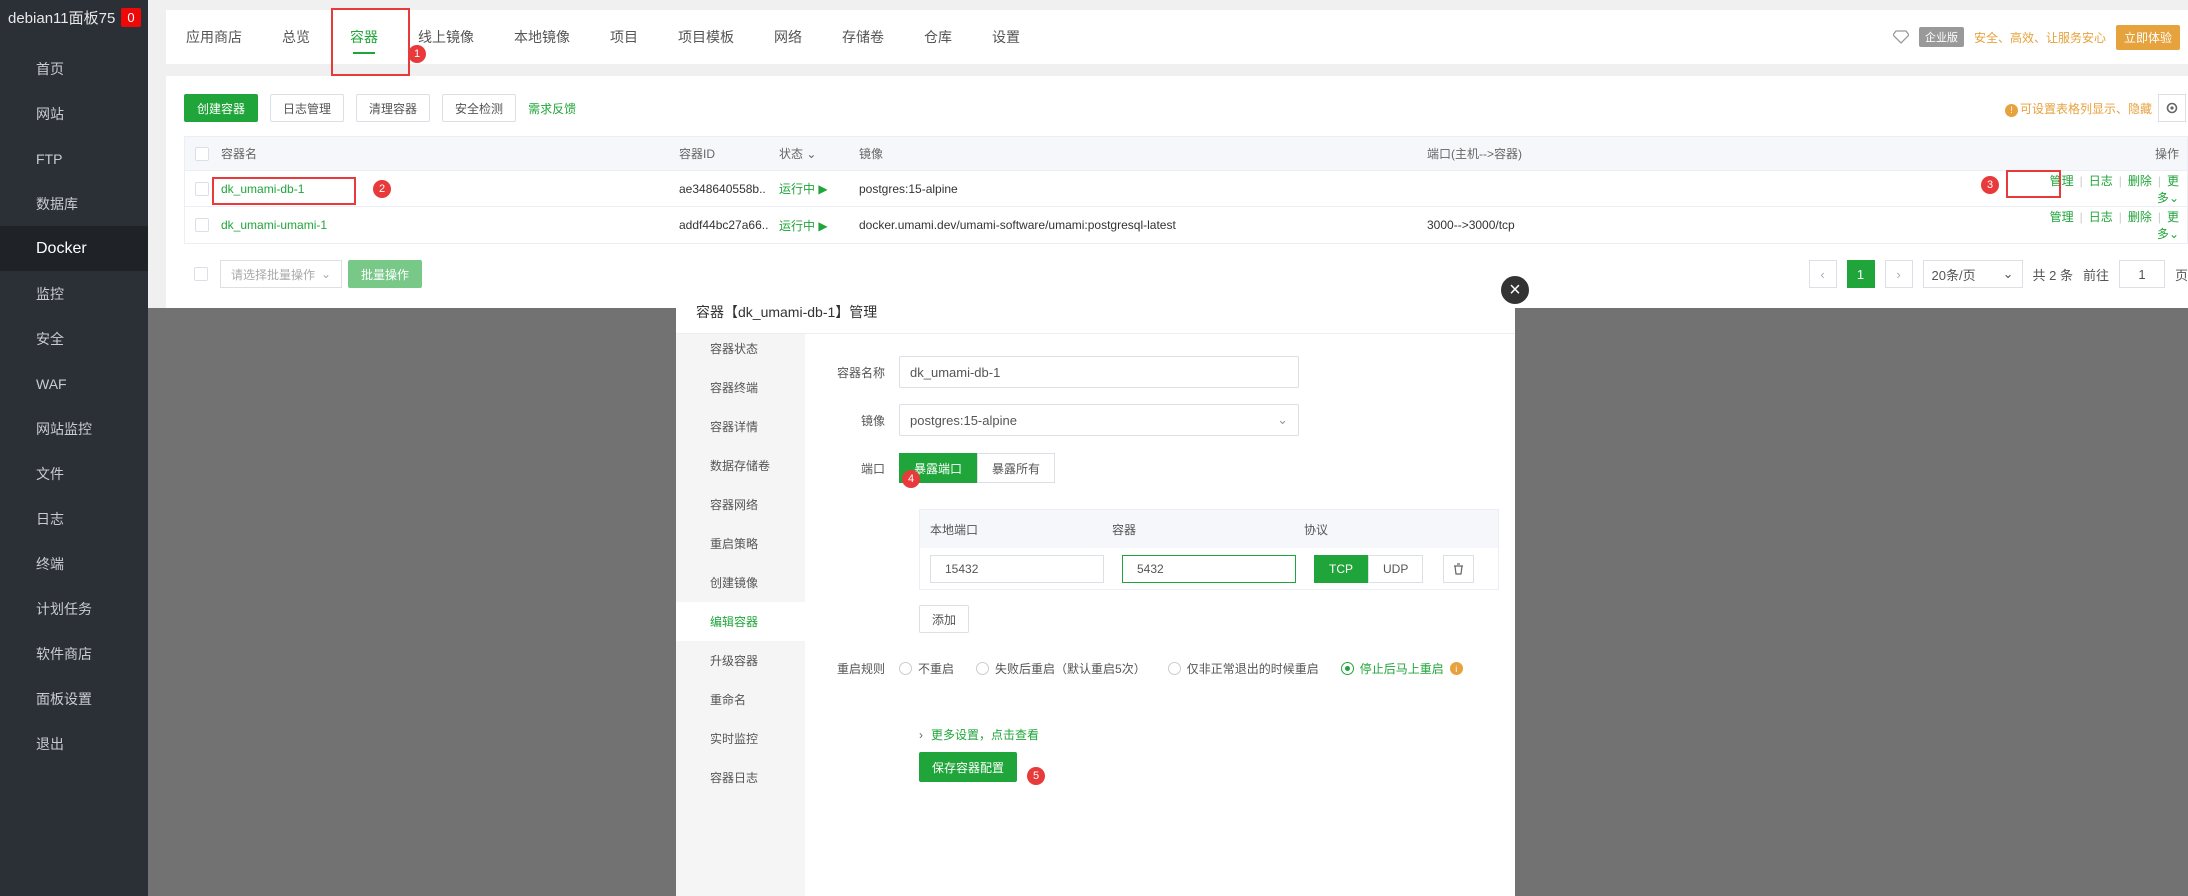 Image resolution: width=2188 pixels, height=896 pixels. What do you see at coordinates (740, 543) in the screenshot?
I see `modal-menu-item-5: 重启策略` at bounding box center [740, 543].